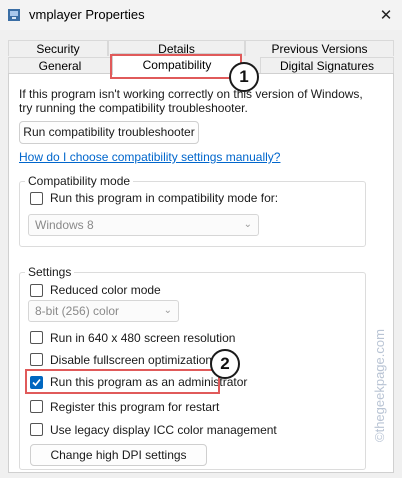  I want to click on legacy-icc-checkbox, so click(36, 429).